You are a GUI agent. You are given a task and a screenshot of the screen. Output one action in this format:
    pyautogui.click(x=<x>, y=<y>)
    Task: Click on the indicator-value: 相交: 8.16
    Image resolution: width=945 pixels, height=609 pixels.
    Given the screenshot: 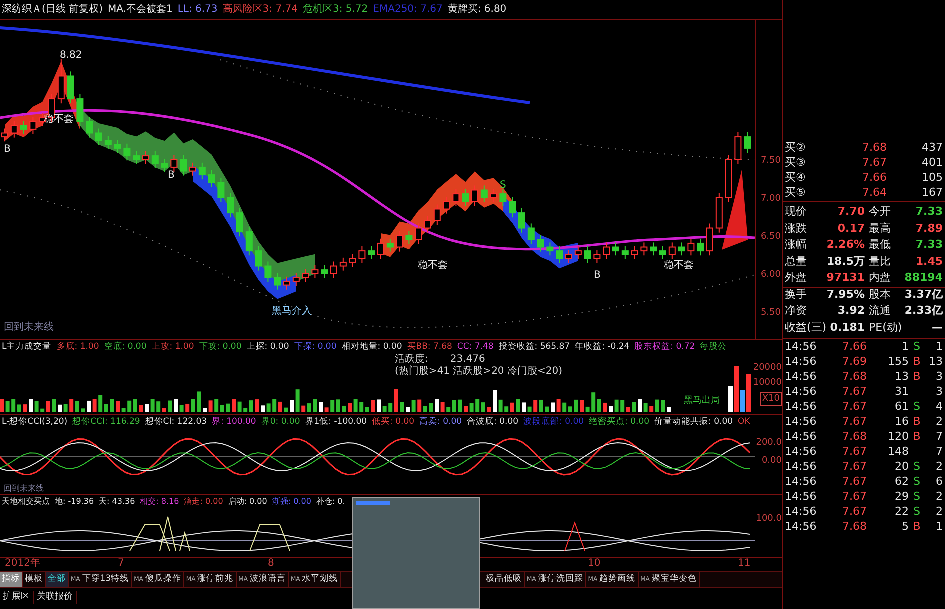 What is the action you would take?
    pyautogui.click(x=160, y=502)
    